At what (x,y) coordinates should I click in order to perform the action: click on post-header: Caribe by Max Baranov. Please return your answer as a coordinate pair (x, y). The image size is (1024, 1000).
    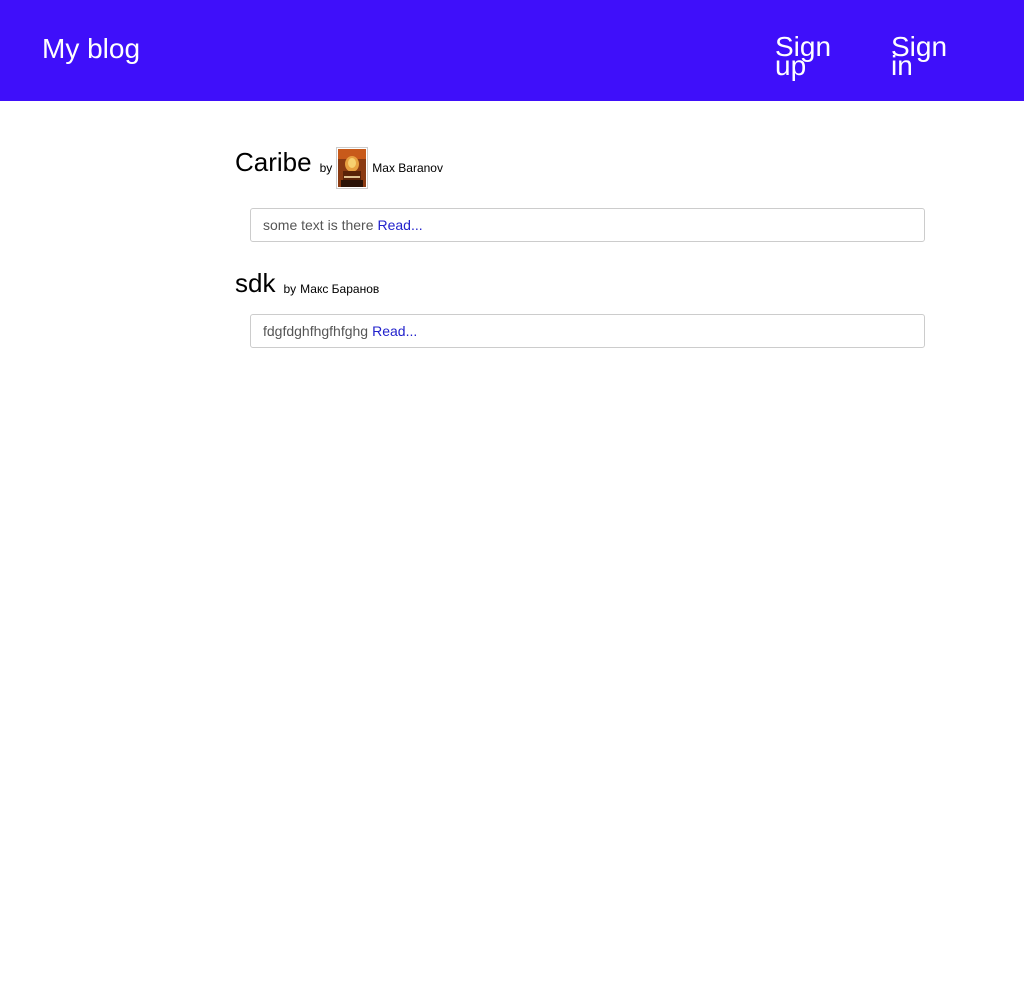
    Looking at the image, I should click on (580, 164).